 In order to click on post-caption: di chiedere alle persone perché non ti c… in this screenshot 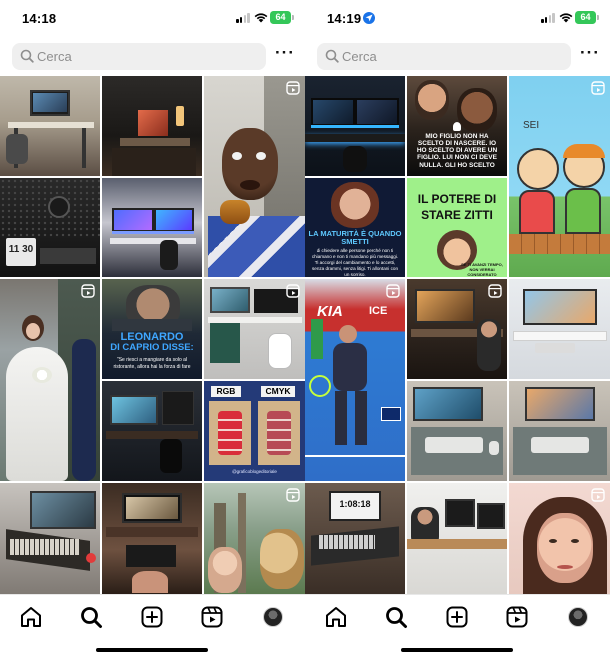, I will do `click(355, 262)`.